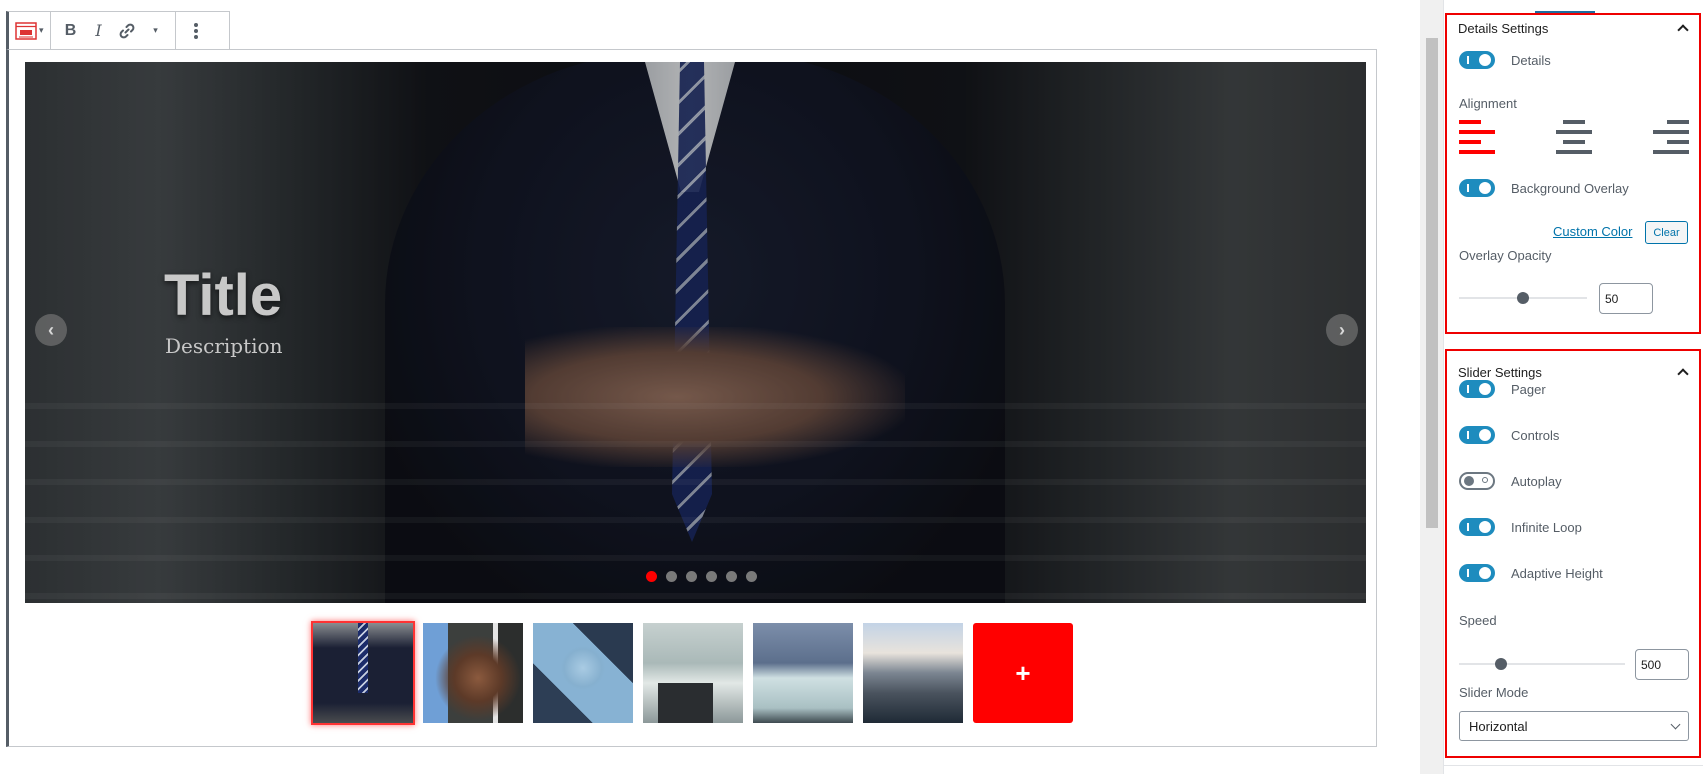 This screenshot has height=774, width=1703. I want to click on details-toggle, so click(1477, 60).